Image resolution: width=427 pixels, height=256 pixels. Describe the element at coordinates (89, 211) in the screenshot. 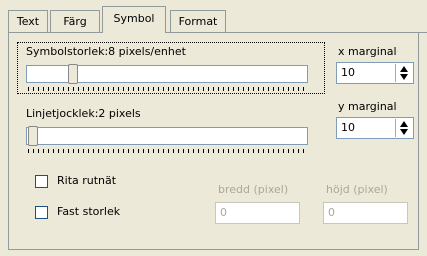

I see `fixed-size-label: Fast storlek` at that location.